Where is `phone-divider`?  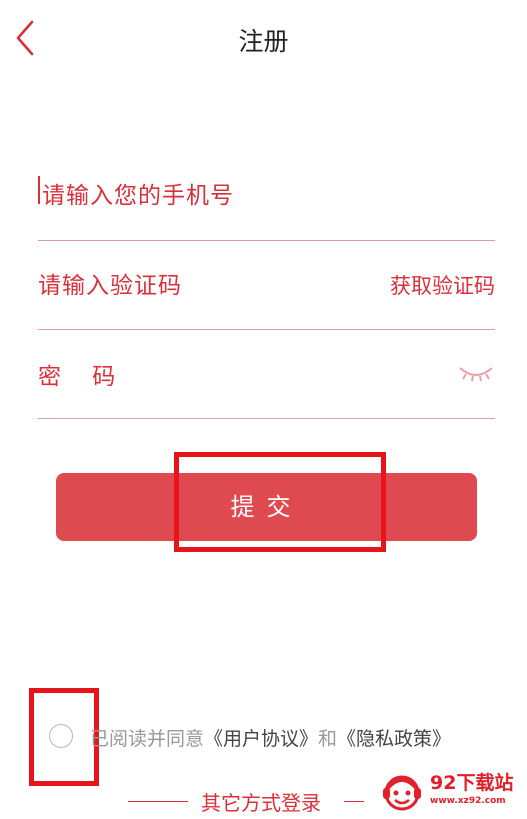 phone-divider is located at coordinates (266, 240).